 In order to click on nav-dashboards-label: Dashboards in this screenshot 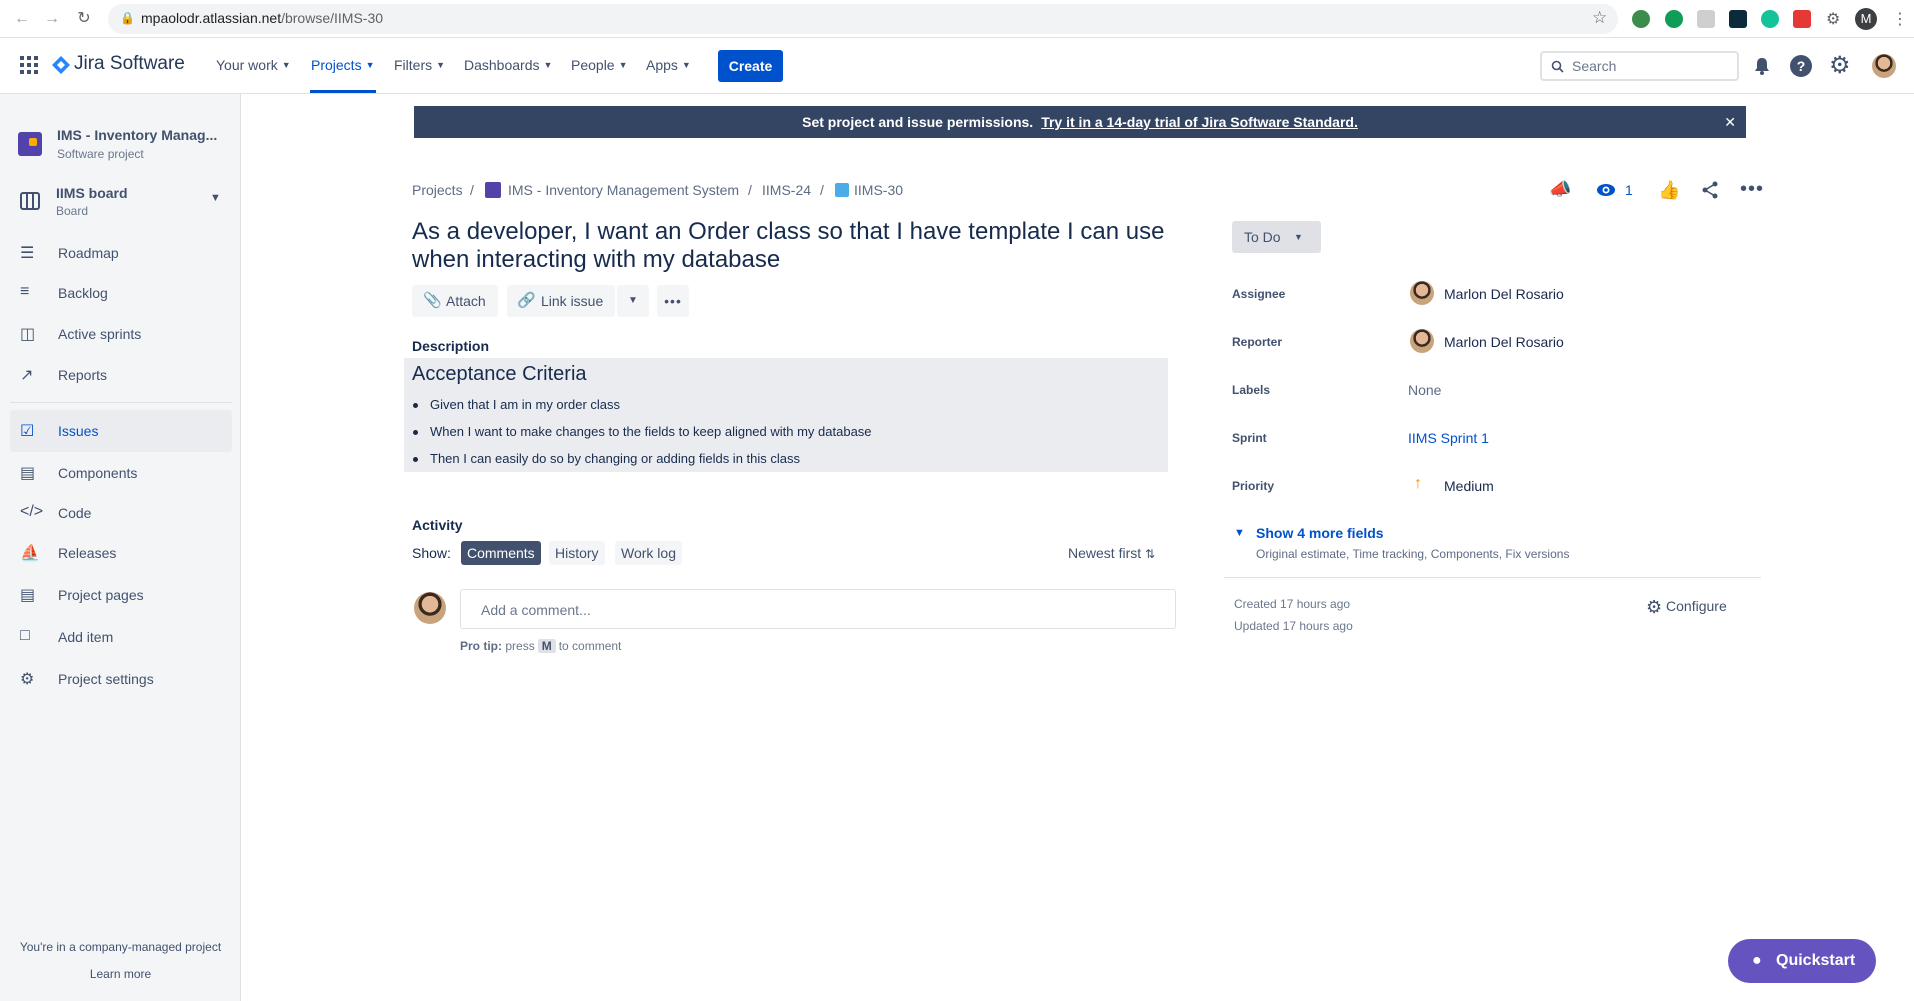, I will do `click(502, 65)`.